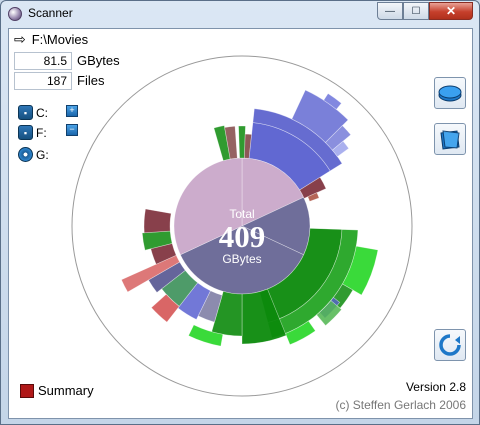 The width and height of the screenshot is (480, 425). I want to click on drive-c: ▪ C:, so click(33, 112).